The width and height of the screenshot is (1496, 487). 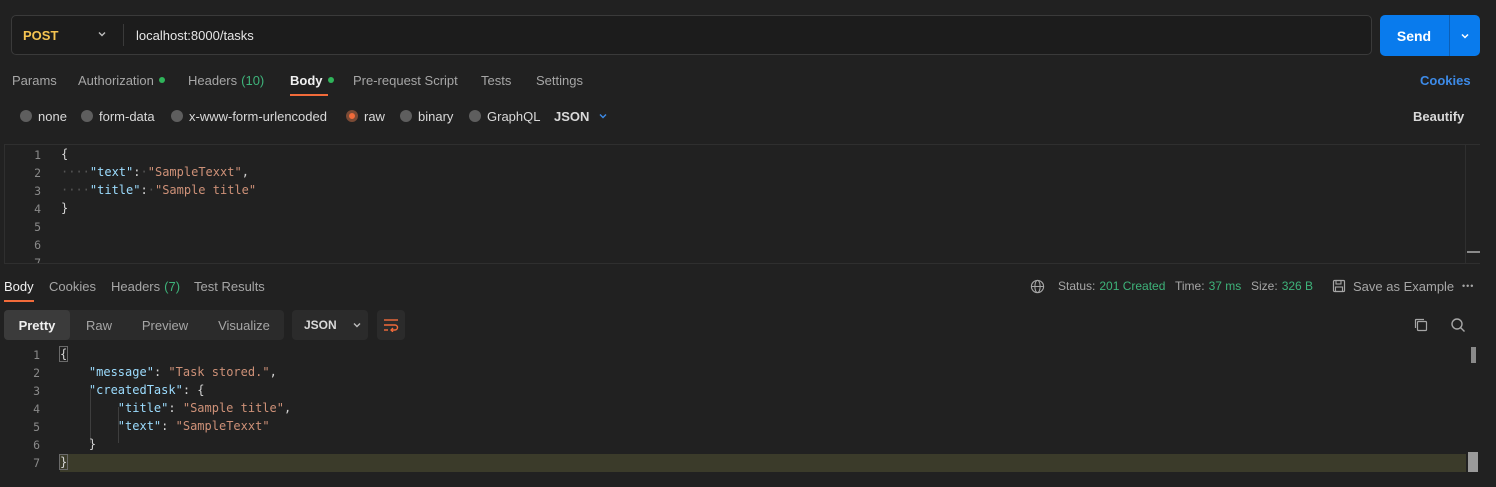 What do you see at coordinates (195, 35) in the screenshot?
I see `url-input: localhost:8000/tasks` at bounding box center [195, 35].